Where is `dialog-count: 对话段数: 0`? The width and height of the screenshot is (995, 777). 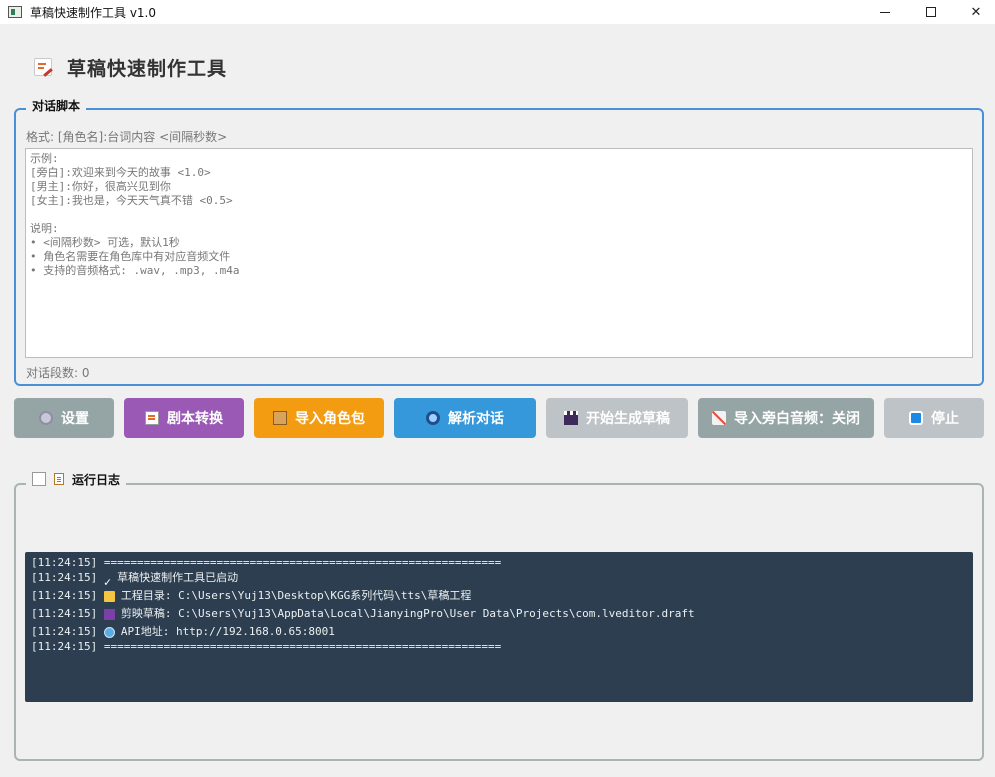 dialog-count: 对话段数: 0 is located at coordinates (58, 373).